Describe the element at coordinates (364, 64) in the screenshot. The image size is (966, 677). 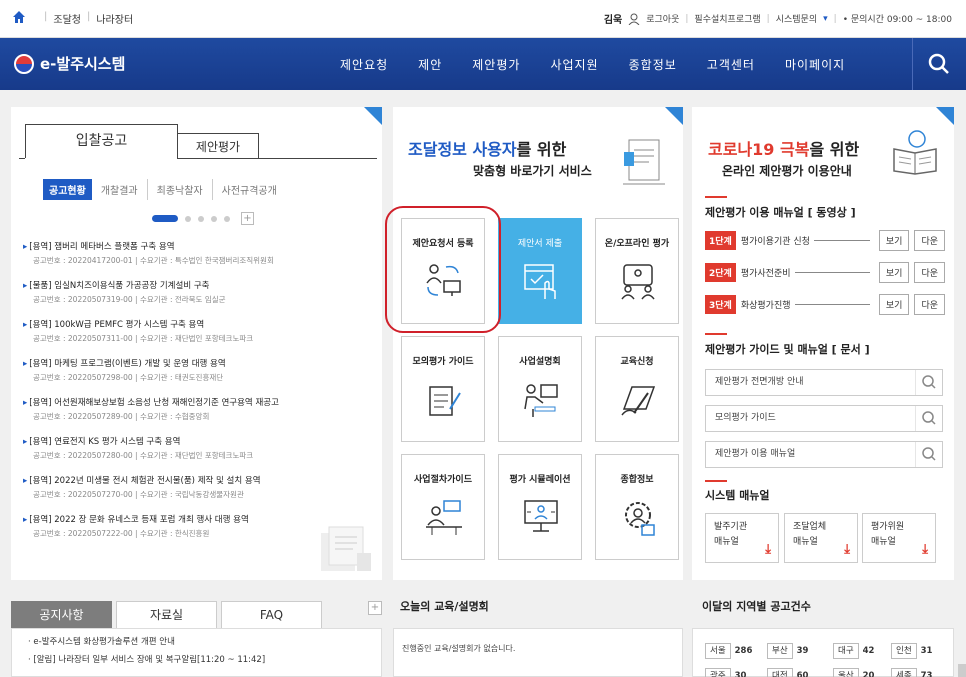
I see `nav-proposal-request: 제안요청` at that location.